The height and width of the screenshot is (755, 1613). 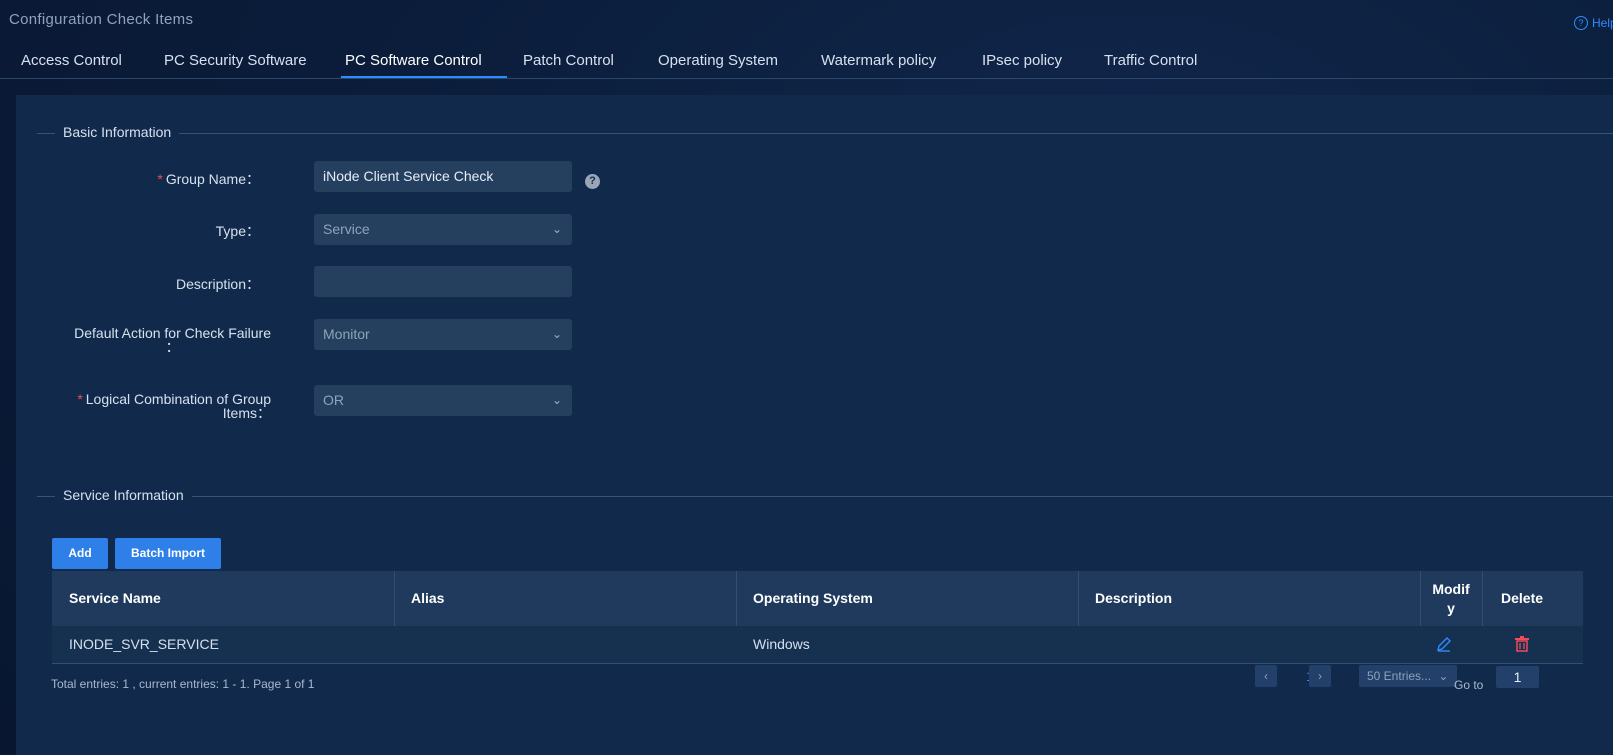 I want to click on group-name-input: iNode Client Service Check, so click(x=443, y=176).